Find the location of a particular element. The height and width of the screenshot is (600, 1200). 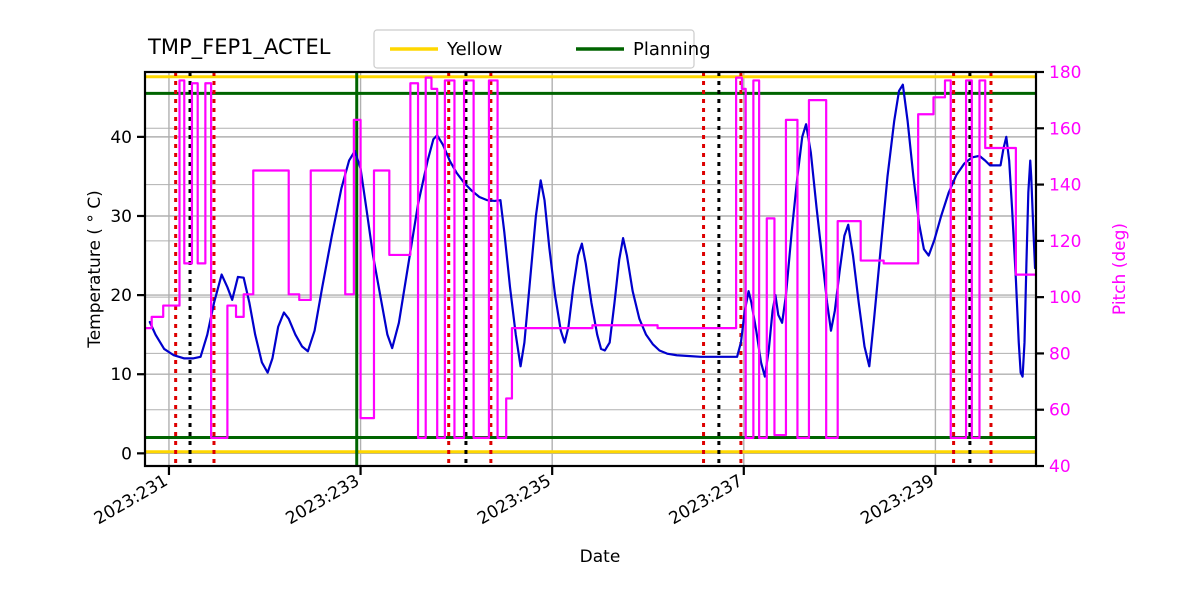

y-tick-label: 30 is located at coordinates (121, 217).